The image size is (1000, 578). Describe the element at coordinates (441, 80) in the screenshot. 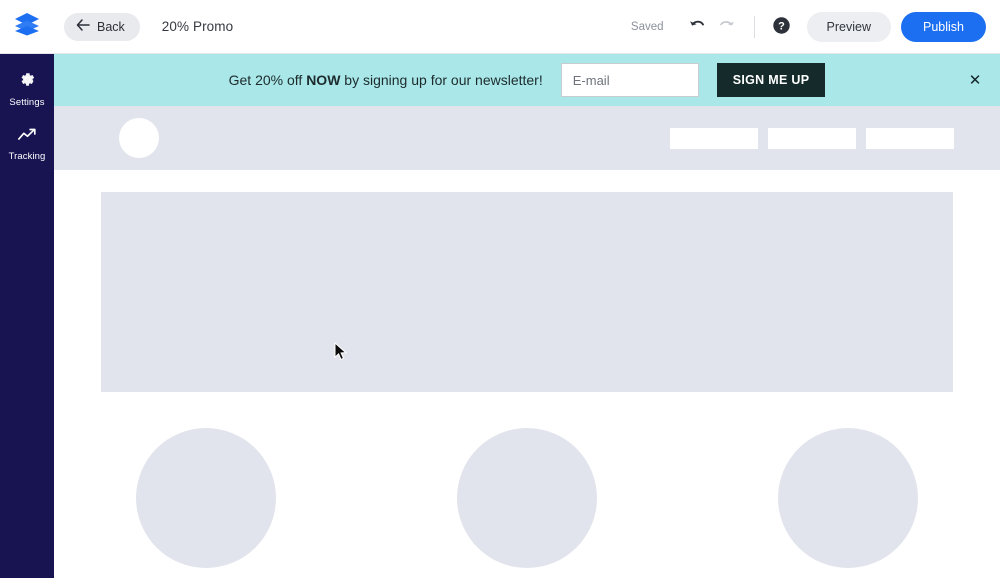

I see `promo-text-after: by signing up for our newsletter!` at that location.